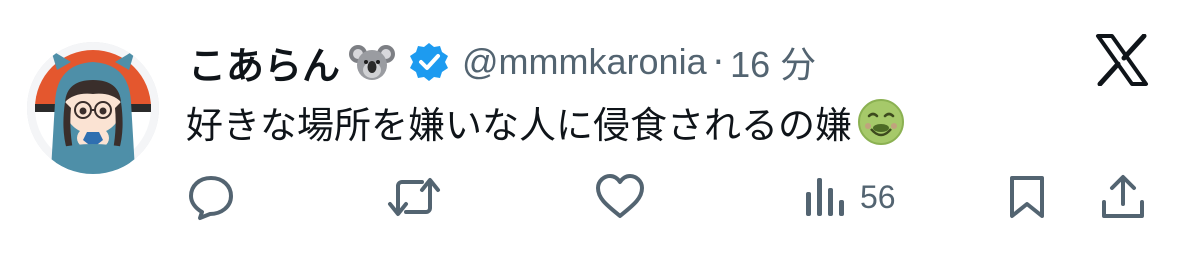 The height and width of the screenshot is (261, 1179). I want to click on reply-button, so click(211, 197).